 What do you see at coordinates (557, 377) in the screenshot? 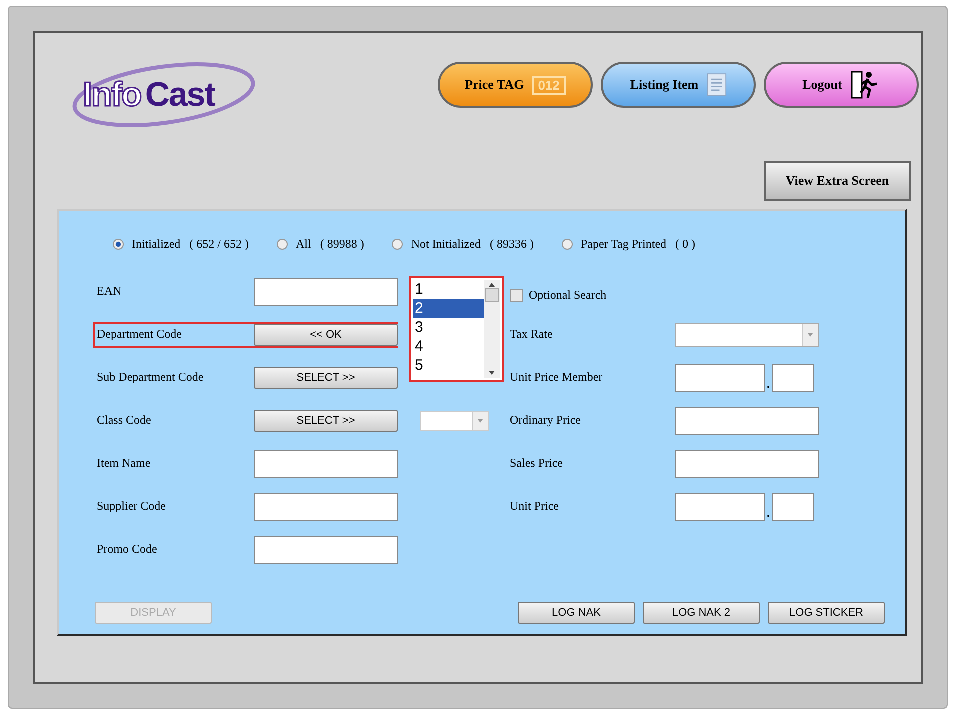
I see `field-label: Unit Price Member` at bounding box center [557, 377].